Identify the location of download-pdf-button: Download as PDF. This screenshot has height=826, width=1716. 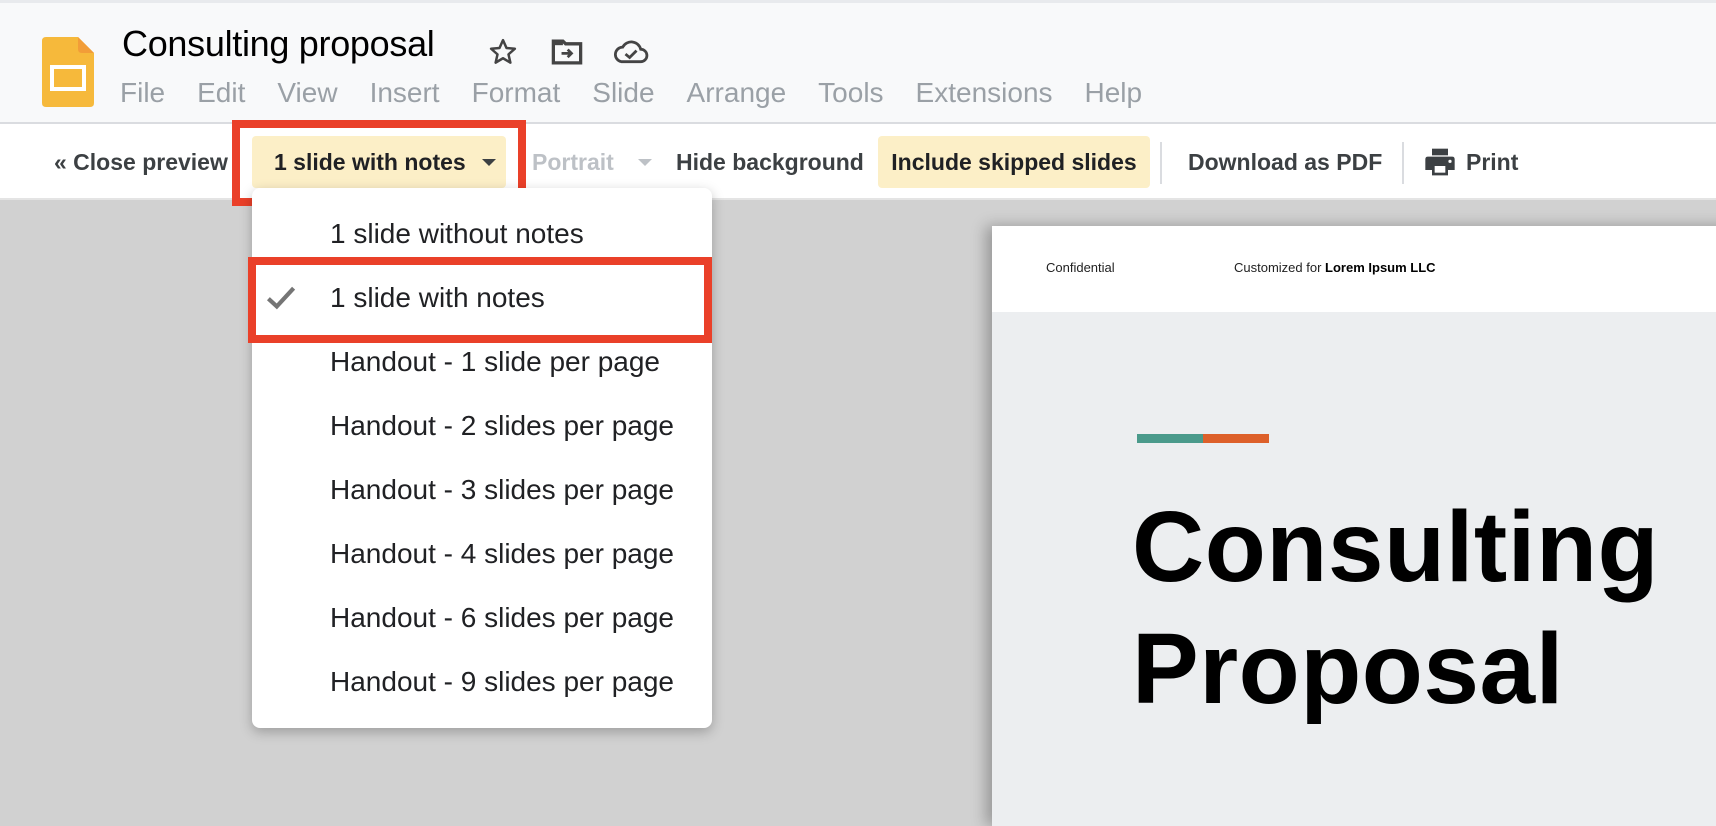
(1285, 162).